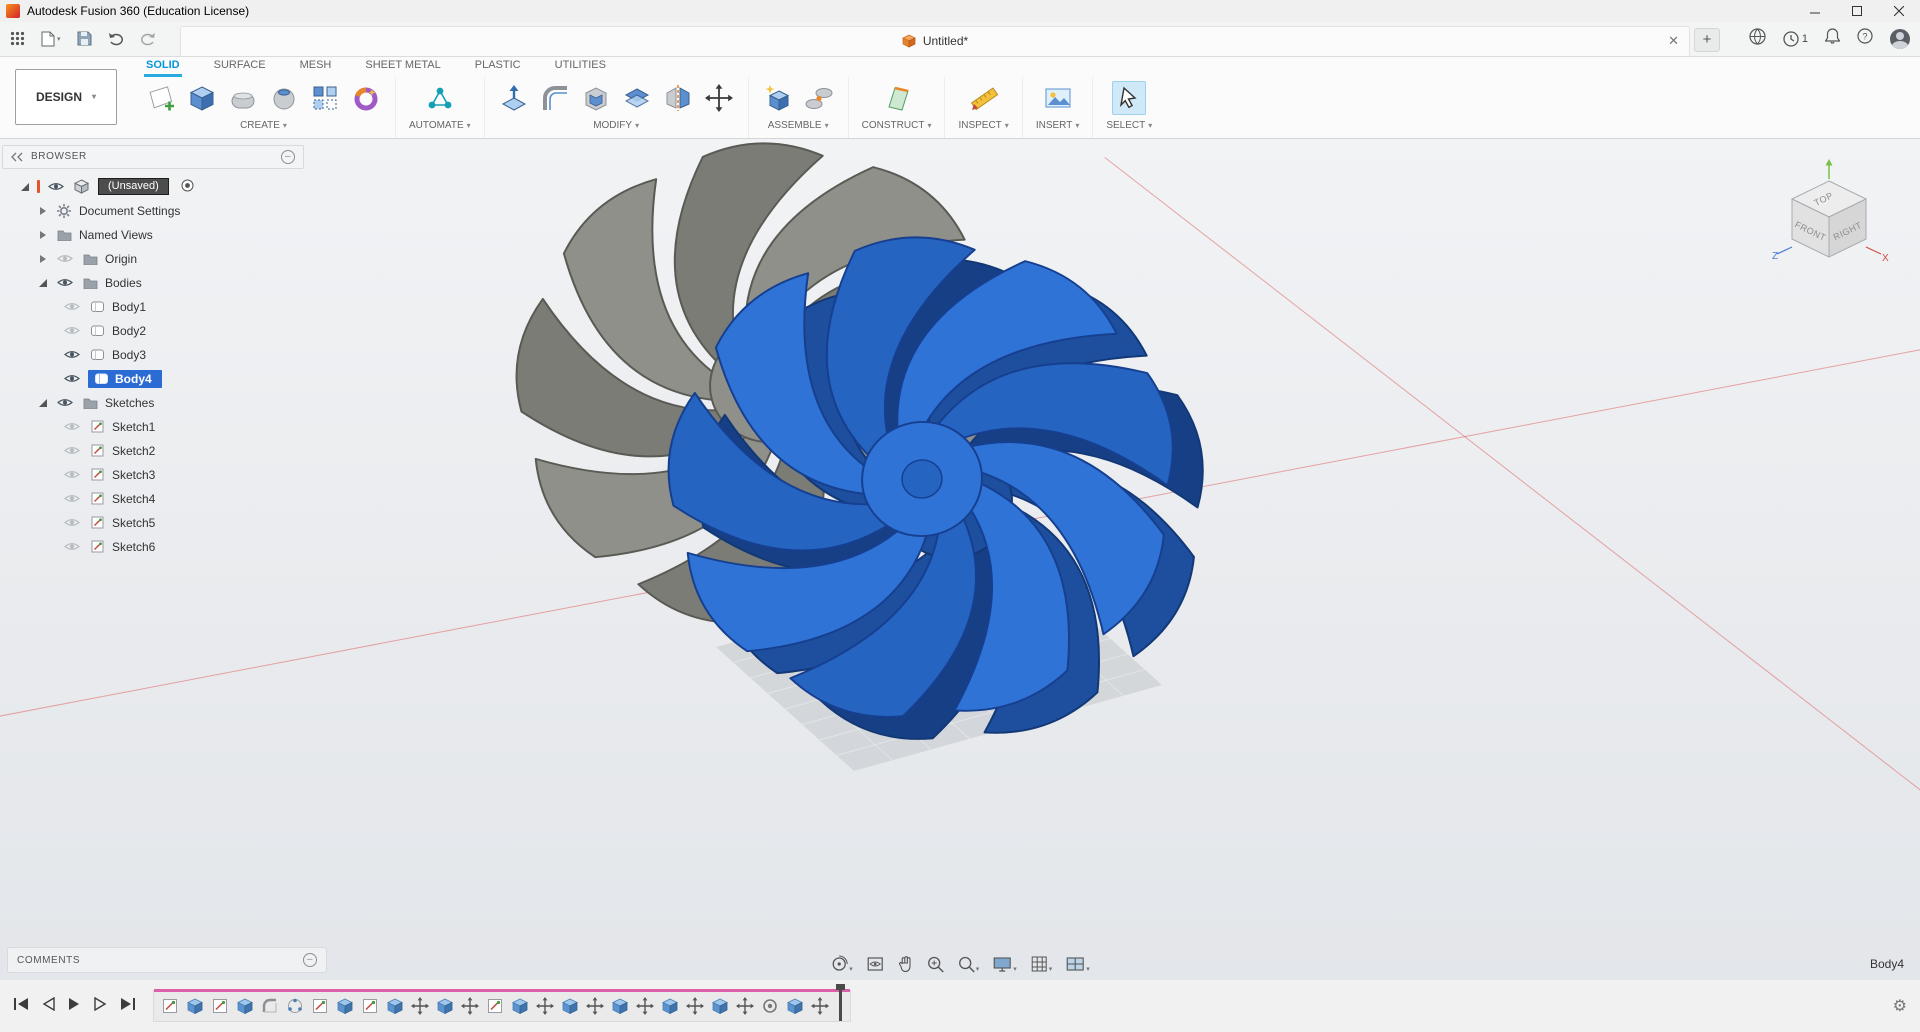 Image resolution: width=1920 pixels, height=1032 pixels. I want to click on play-button, so click(74, 1006).